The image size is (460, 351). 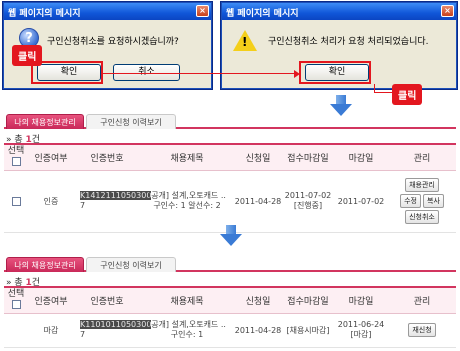 What do you see at coordinates (422, 217) in the screenshot?
I see `cancel-application-button: 신청취소` at bounding box center [422, 217].